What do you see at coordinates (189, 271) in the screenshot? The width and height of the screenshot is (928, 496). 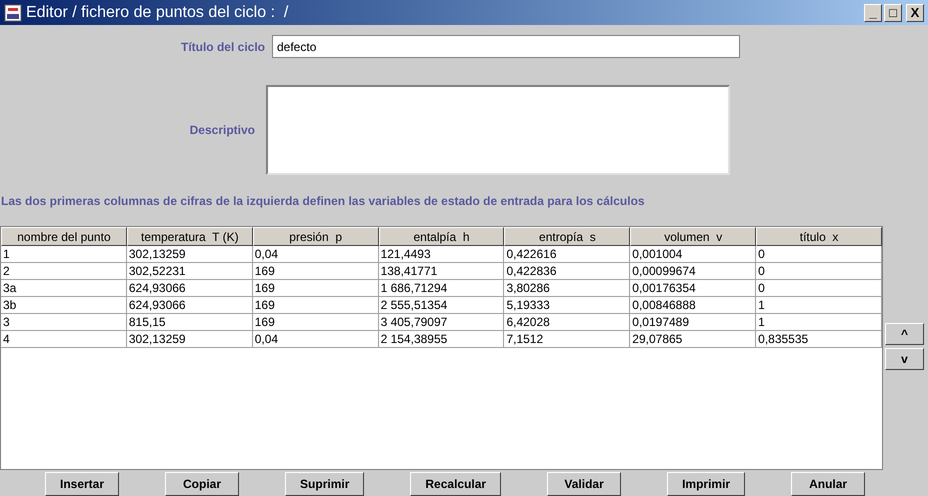 I see `table-cell: 302,52231` at bounding box center [189, 271].